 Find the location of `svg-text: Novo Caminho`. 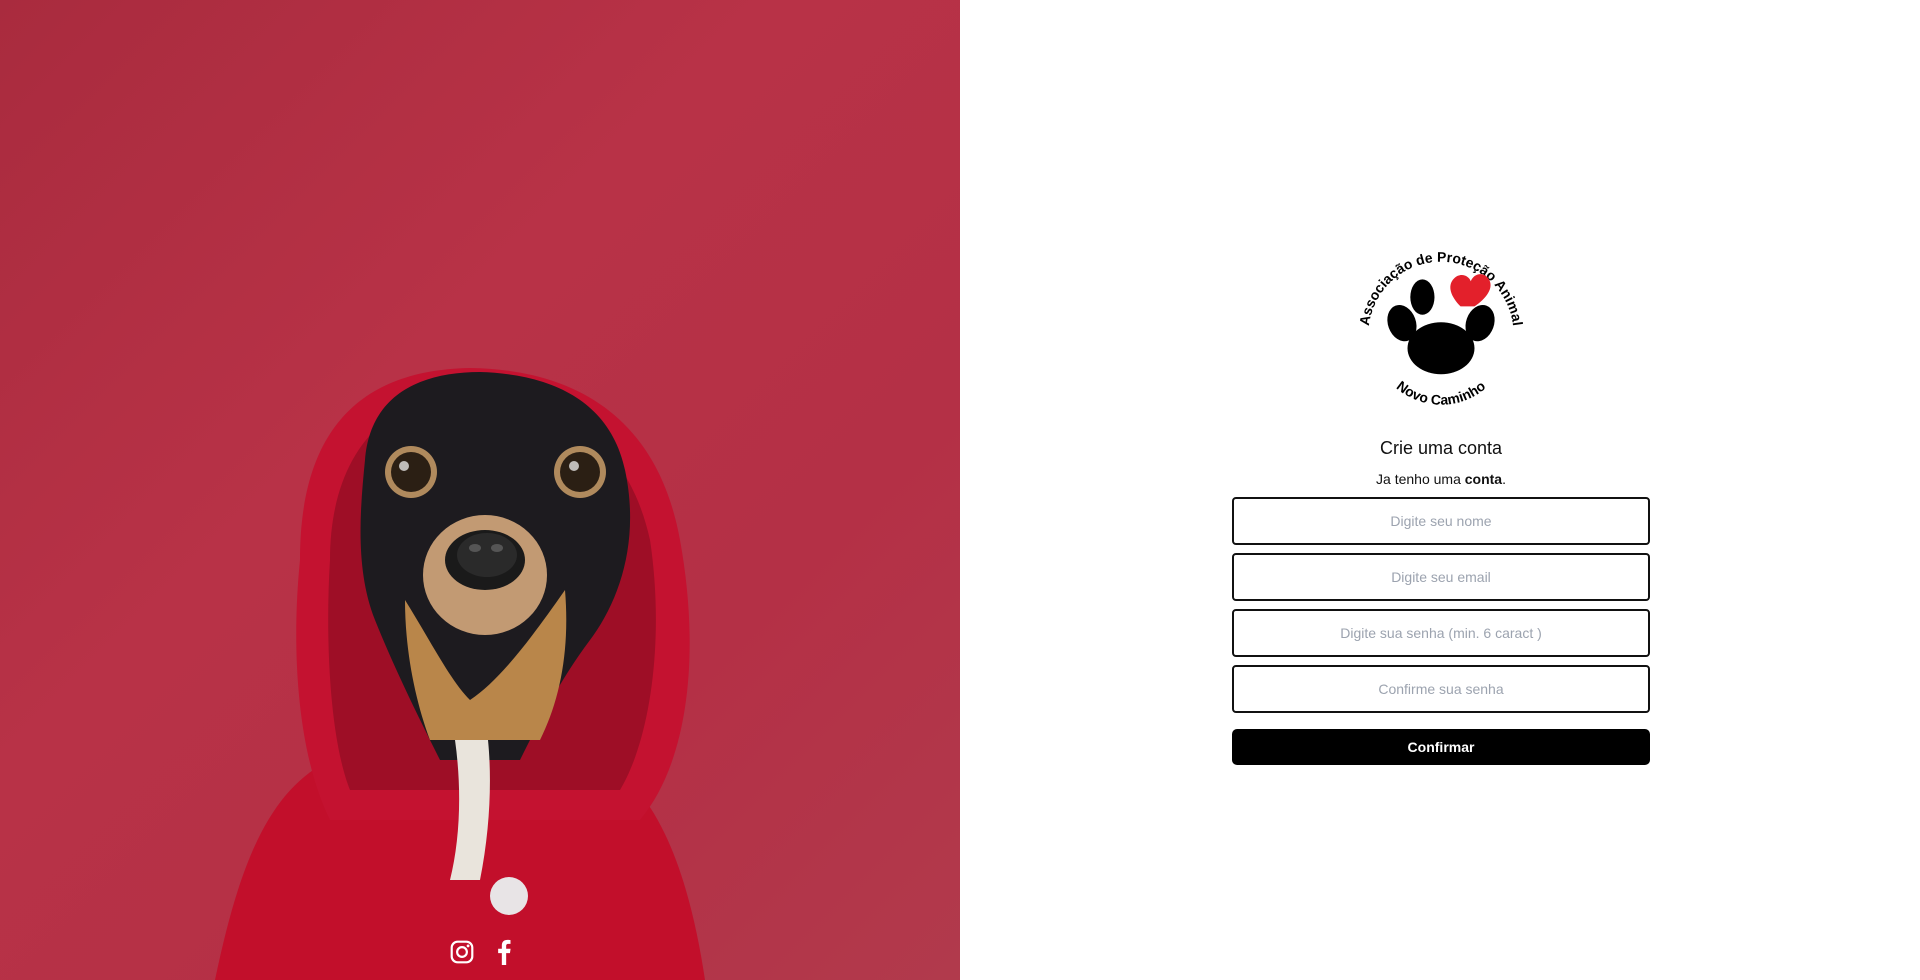

svg-text: Novo Caminho is located at coordinates (1441, 392).